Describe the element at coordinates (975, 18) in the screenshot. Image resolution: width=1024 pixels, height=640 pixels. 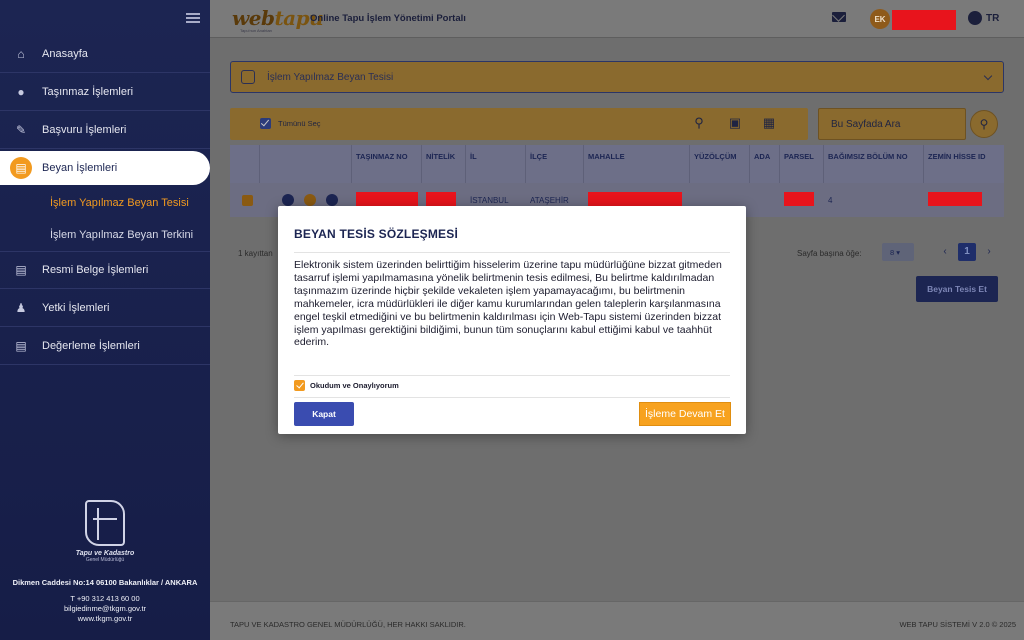
I see `globe-icon` at that location.